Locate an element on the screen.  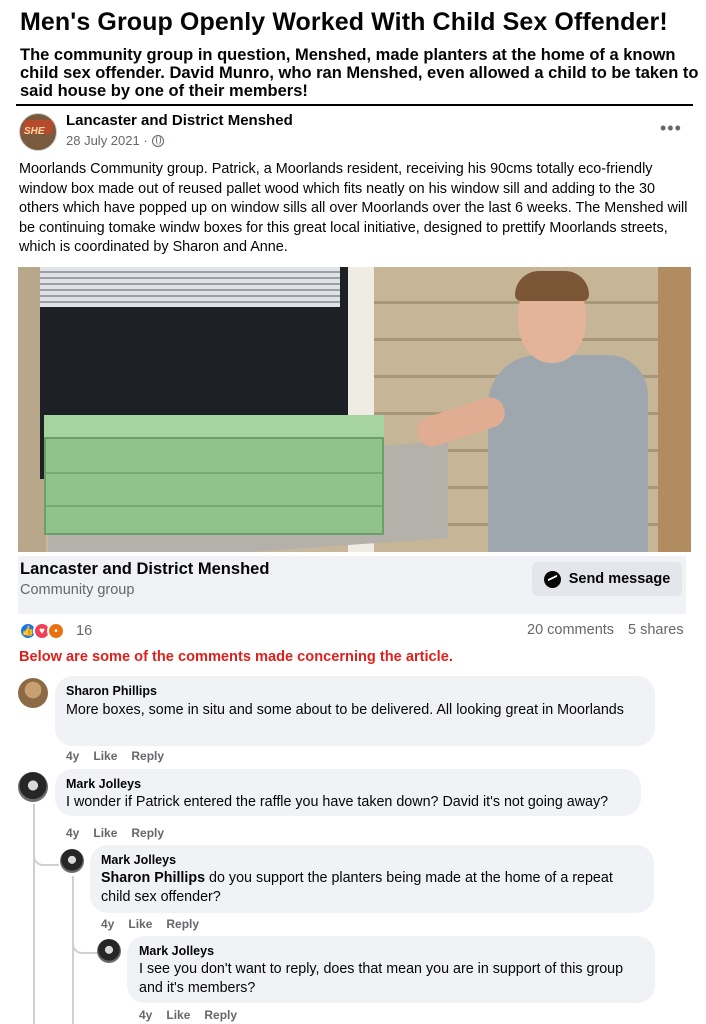
post-meta: 28 July 2021 · is located at coordinates (115, 140).